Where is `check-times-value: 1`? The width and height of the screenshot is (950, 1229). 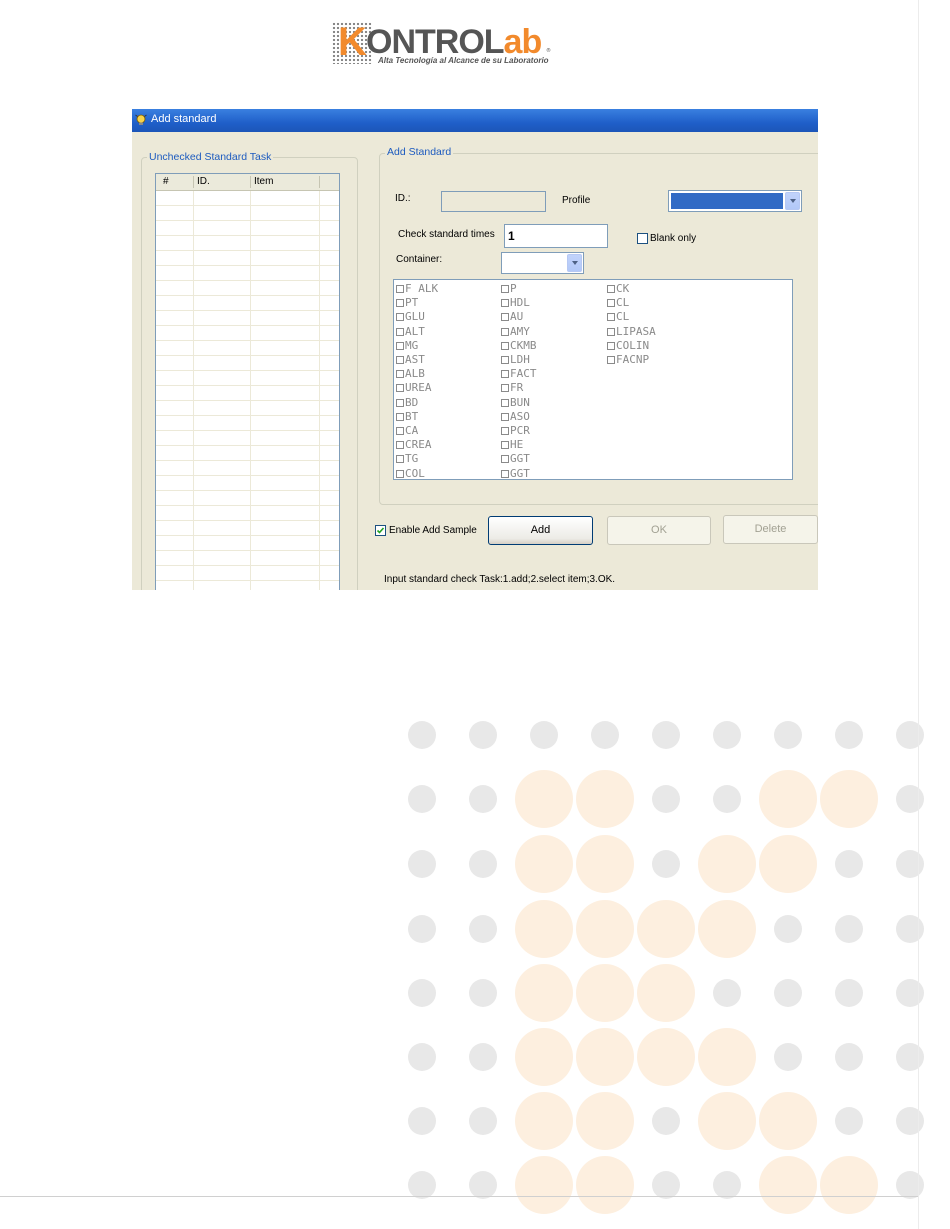 check-times-value: 1 is located at coordinates (511, 236).